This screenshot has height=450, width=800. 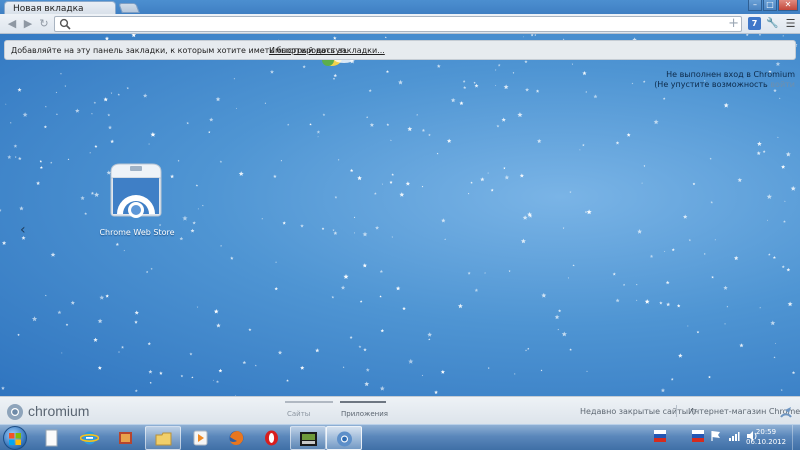 What do you see at coordinates (770, 5) in the screenshot?
I see `maximize-button: □` at bounding box center [770, 5].